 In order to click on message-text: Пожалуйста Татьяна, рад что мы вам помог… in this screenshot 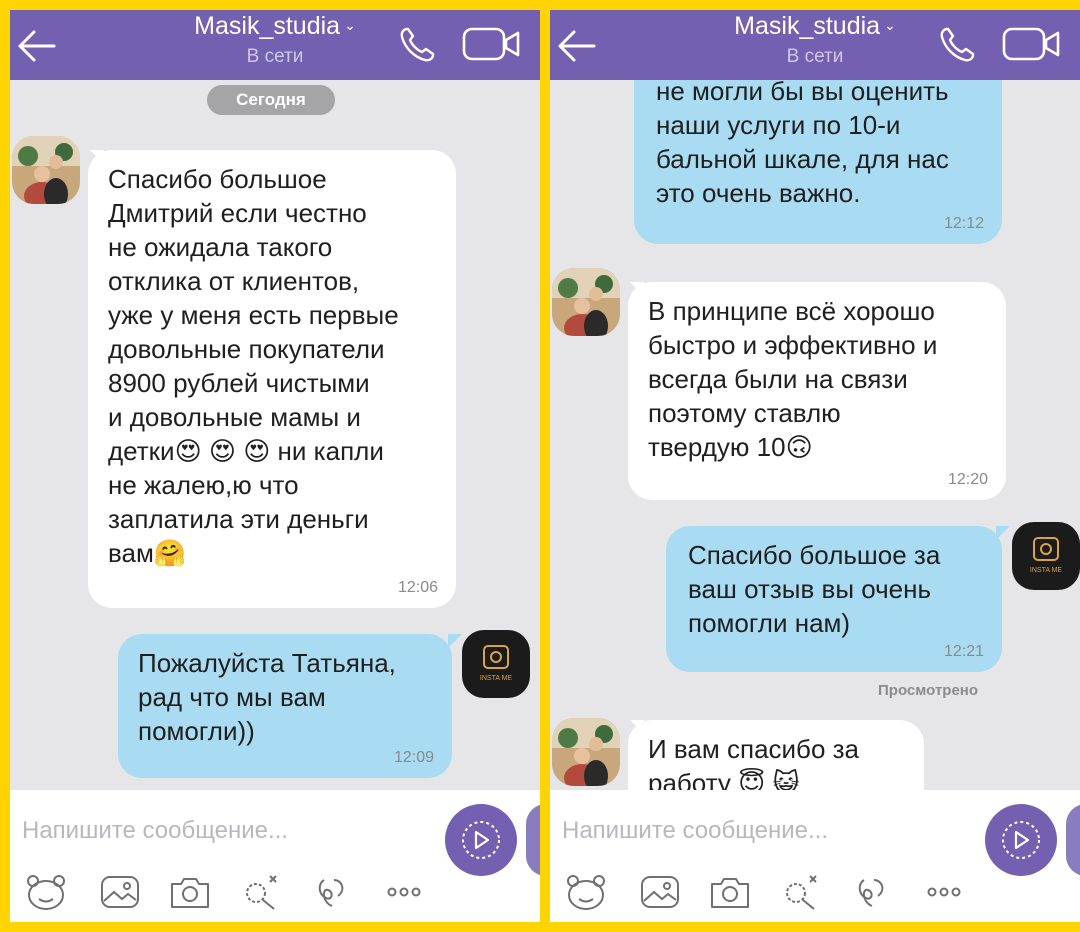, I will do `click(267, 697)`.